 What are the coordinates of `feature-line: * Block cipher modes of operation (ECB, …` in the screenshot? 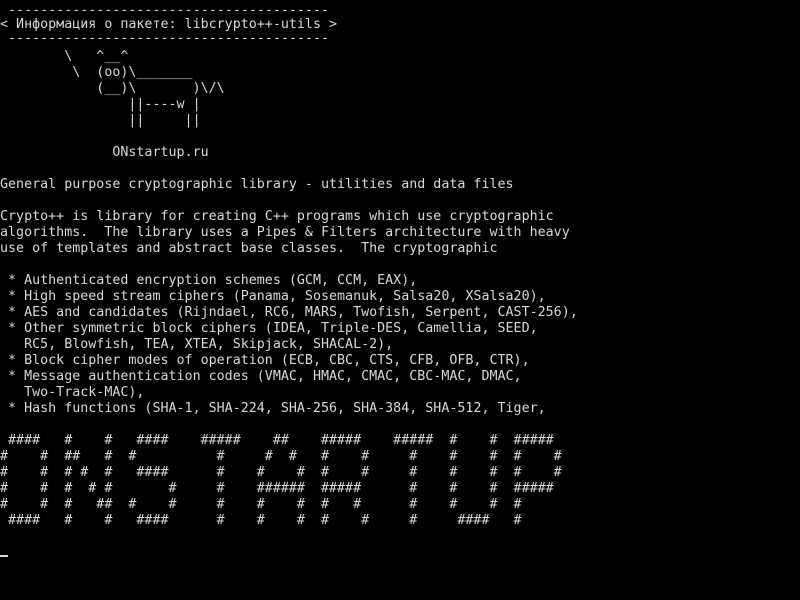 It's located at (265, 360).